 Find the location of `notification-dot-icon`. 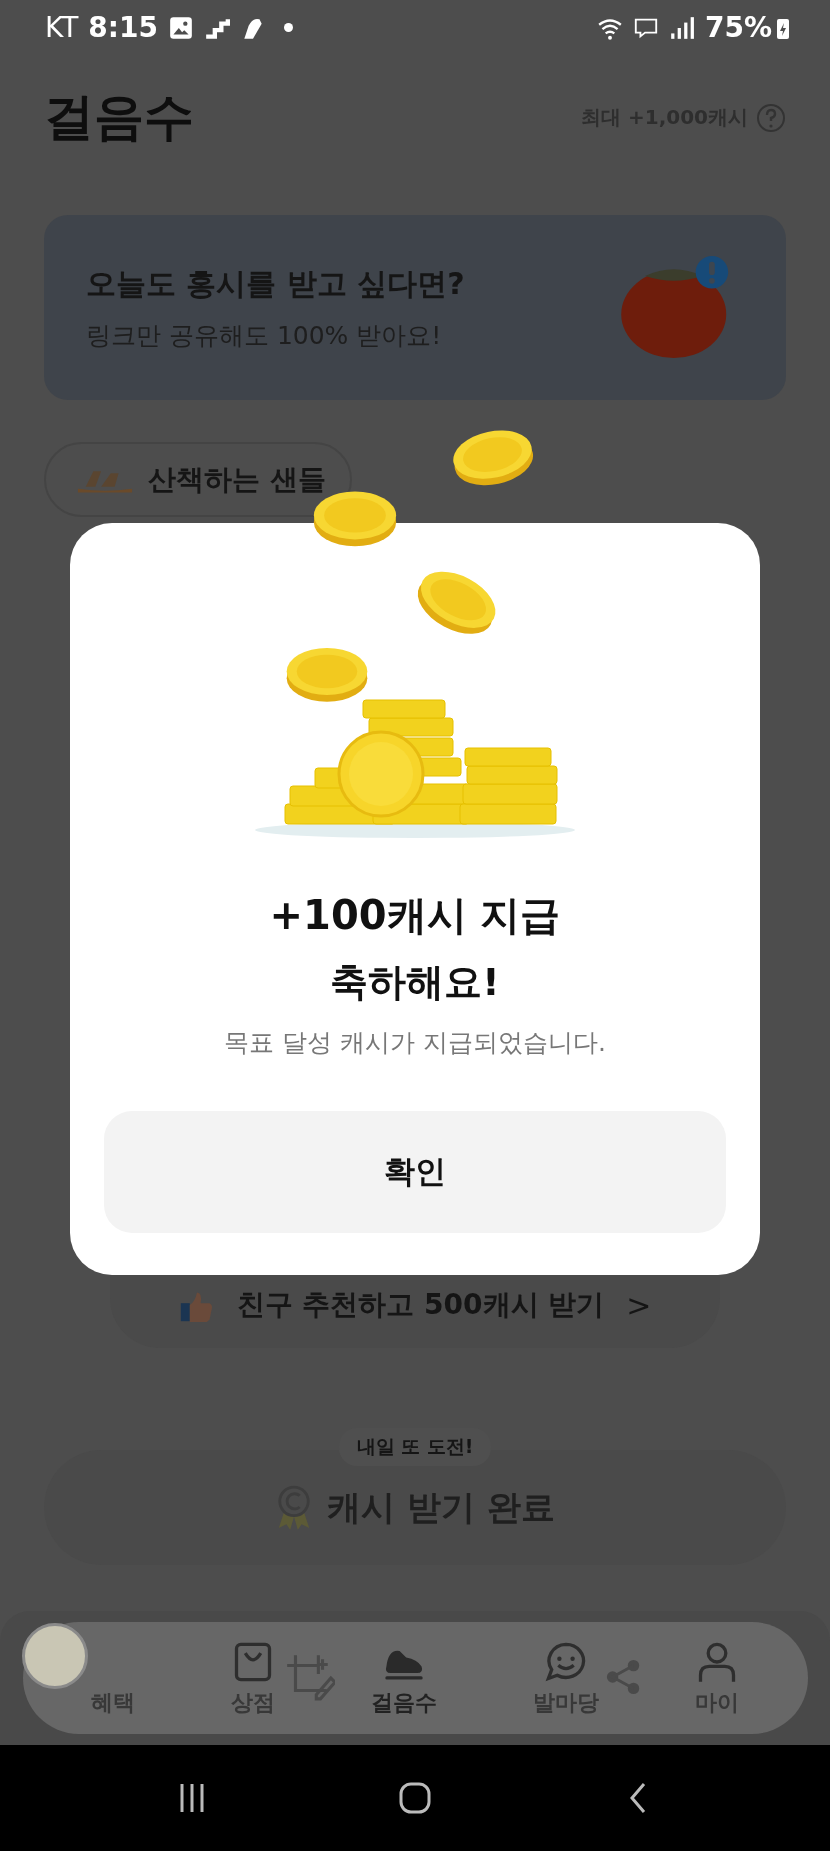

notification-dot-icon is located at coordinates (288, 27).